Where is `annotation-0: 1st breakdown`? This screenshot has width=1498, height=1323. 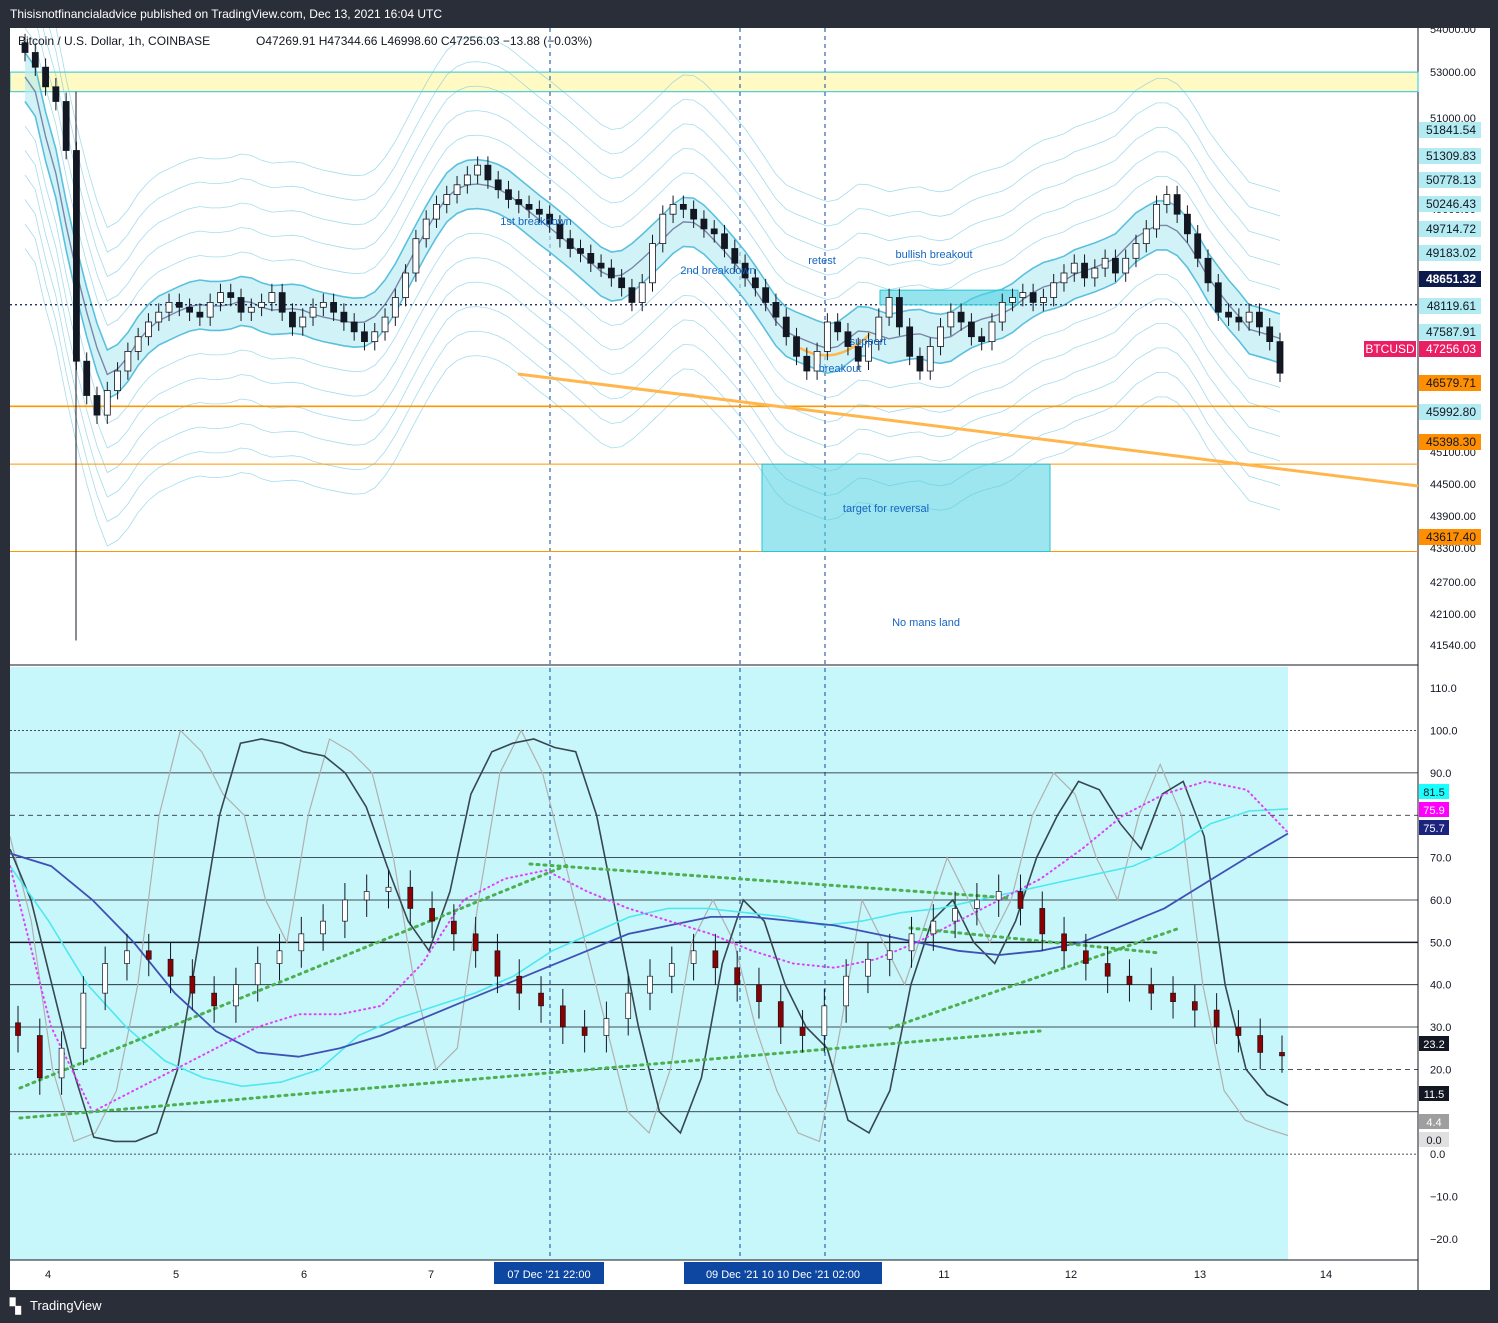 annotation-0: 1st breakdown is located at coordinates (536, 222).